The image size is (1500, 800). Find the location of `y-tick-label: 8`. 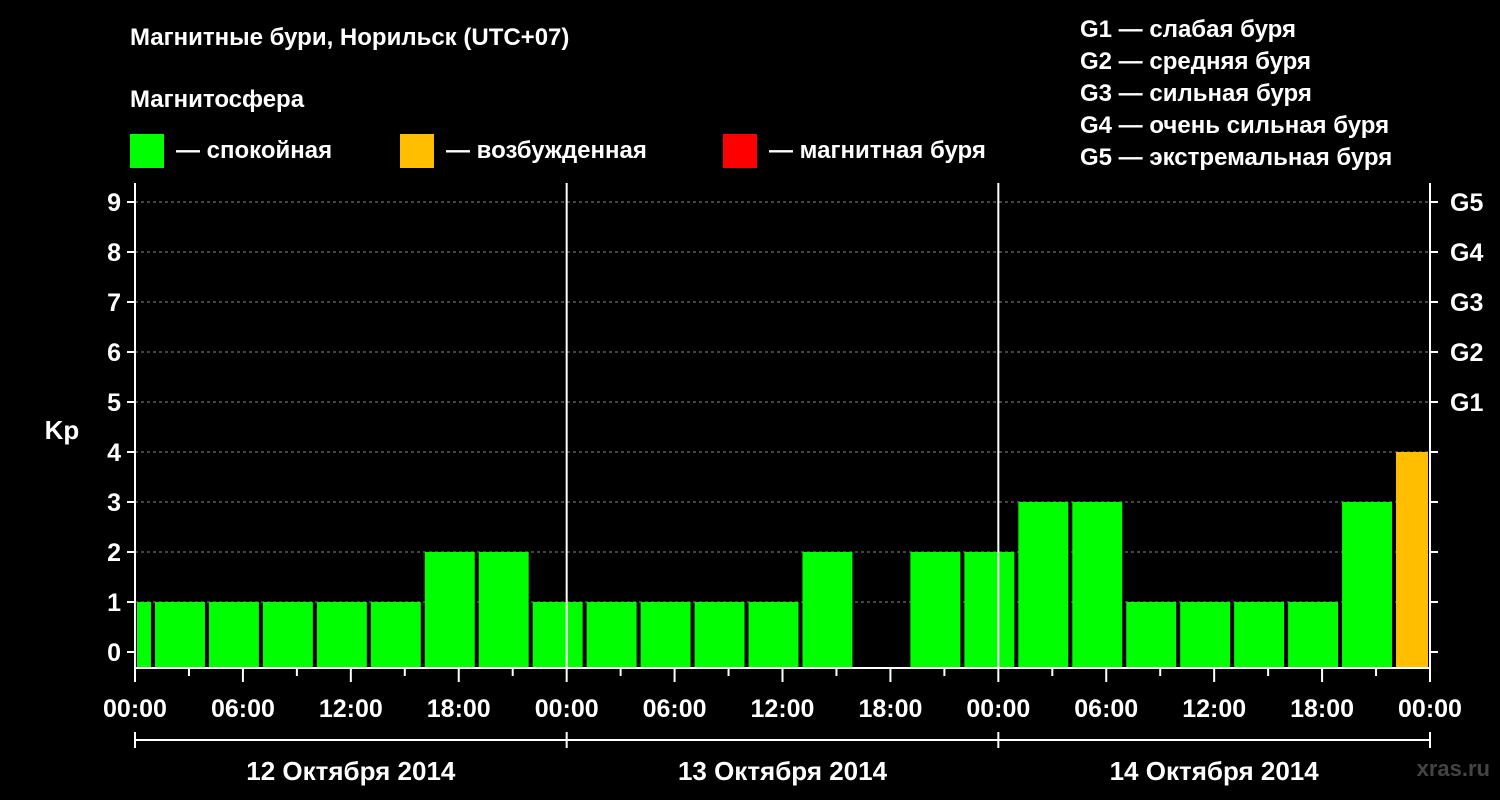

y-tick-label: 8 is located at coordinates (114, 253).